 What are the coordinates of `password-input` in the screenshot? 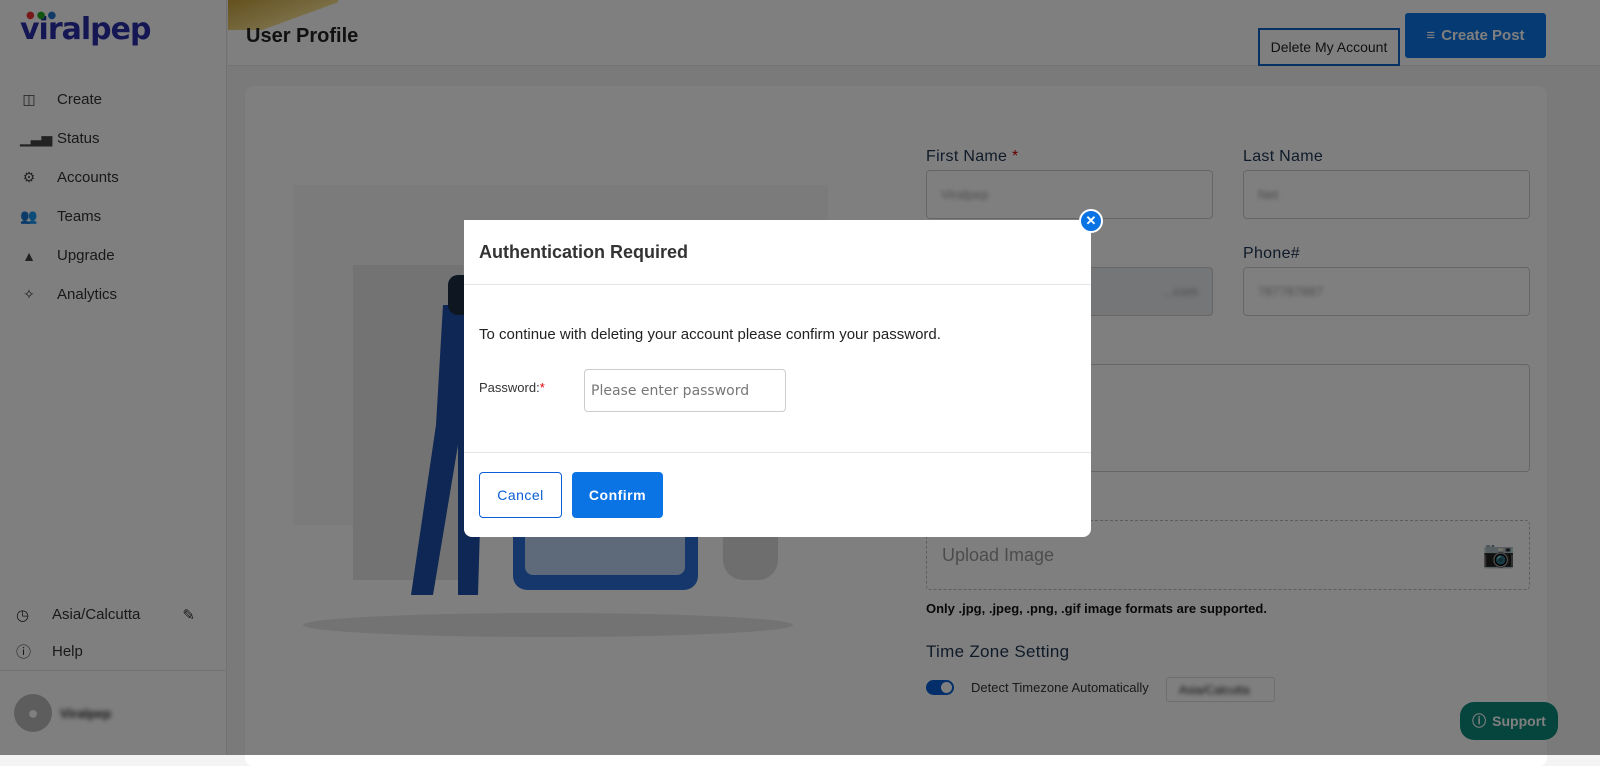 It's located at (685, 390).